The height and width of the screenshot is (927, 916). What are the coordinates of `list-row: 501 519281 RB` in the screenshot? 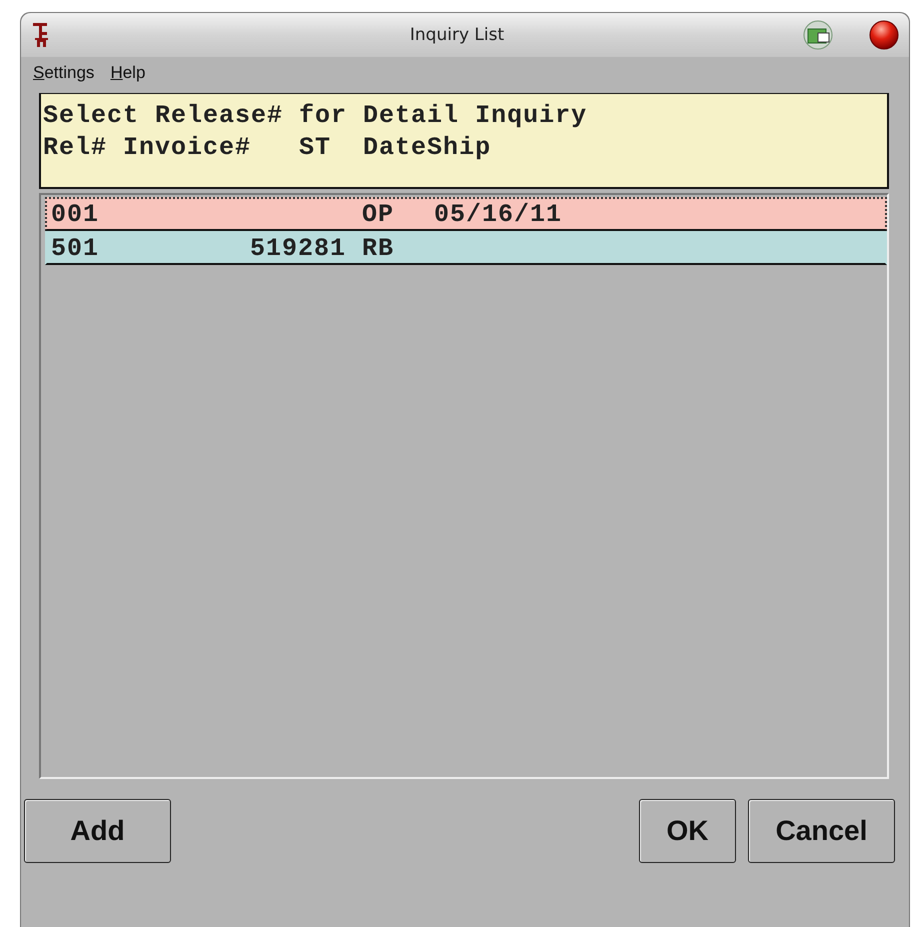 It's located at (466, 248).